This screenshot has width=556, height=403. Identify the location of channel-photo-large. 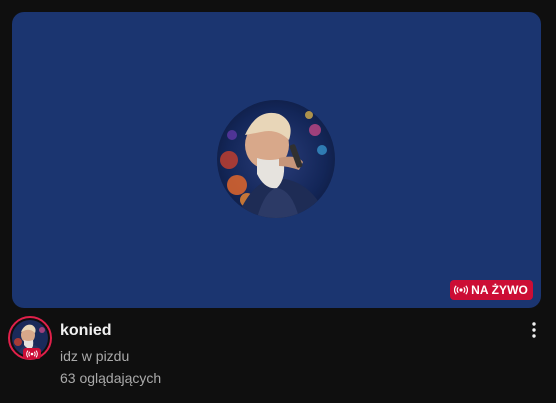
(276, 159).